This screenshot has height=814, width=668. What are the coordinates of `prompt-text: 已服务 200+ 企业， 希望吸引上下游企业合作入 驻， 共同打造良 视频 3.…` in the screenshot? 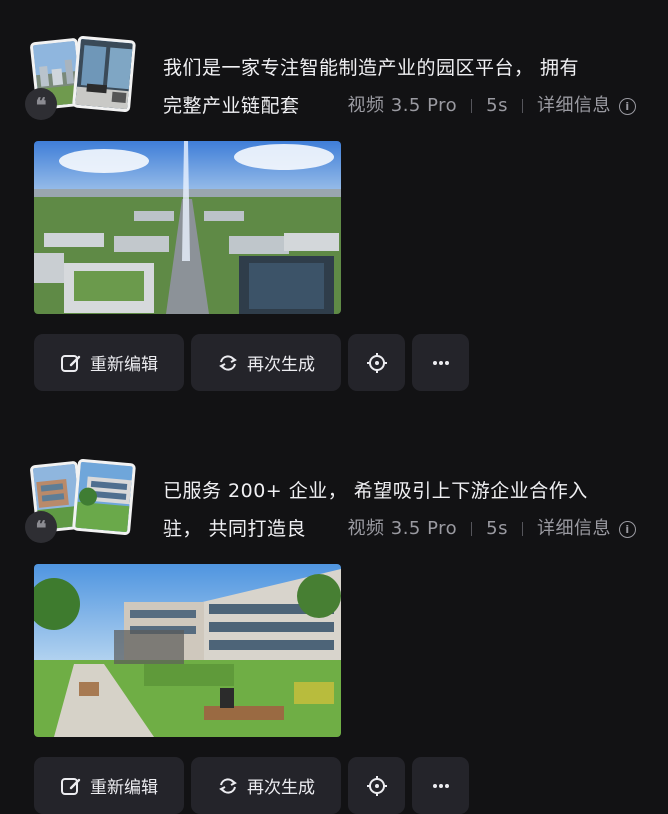 It's located at (405, 510).